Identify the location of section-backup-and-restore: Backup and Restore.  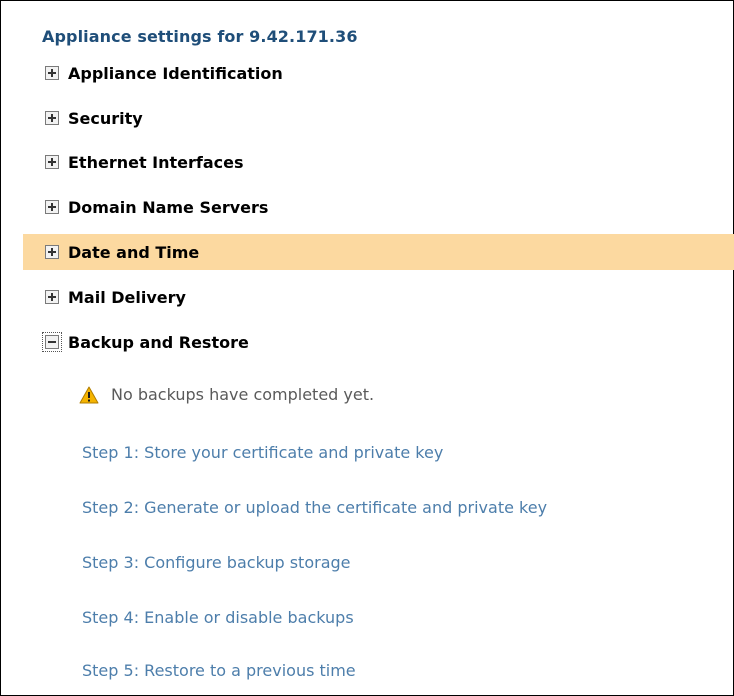
(378, 342).